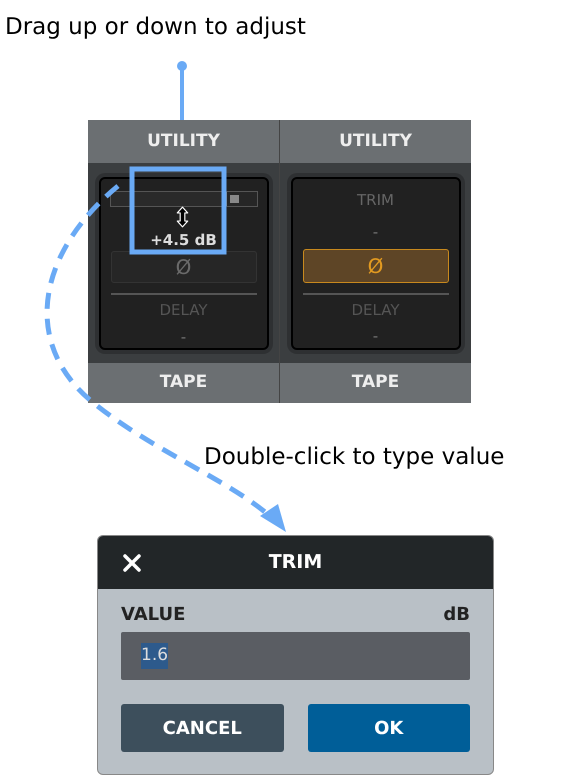 The width and height of the screenshot is (580, 776). What do you see at coordinates (456, 615) in the screenshot?
I see `unit-label: dB` at bounding box center [456, 615].